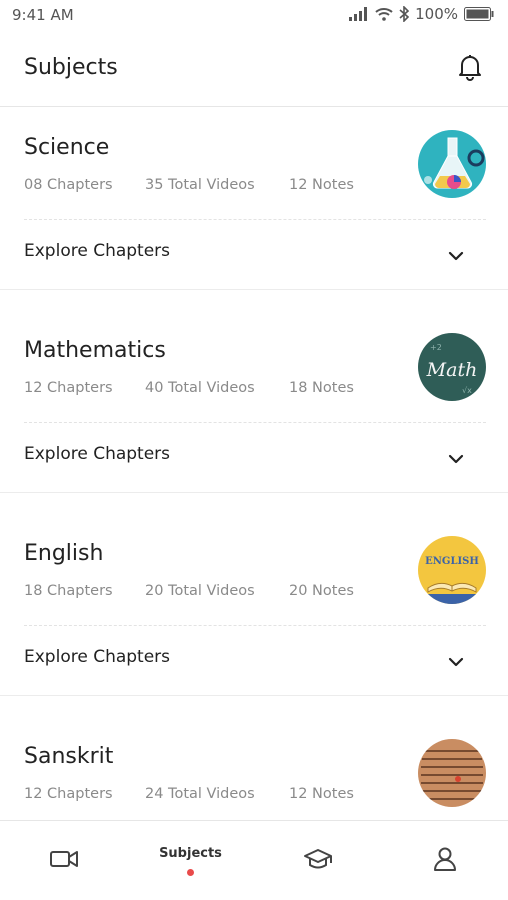 Image resolution: width=508 pixels, height=900 pixels. What do you see at coordinates (71, 67) in the screenshot?
I see `page-title: Subjects` at bounding box center [71, 67].